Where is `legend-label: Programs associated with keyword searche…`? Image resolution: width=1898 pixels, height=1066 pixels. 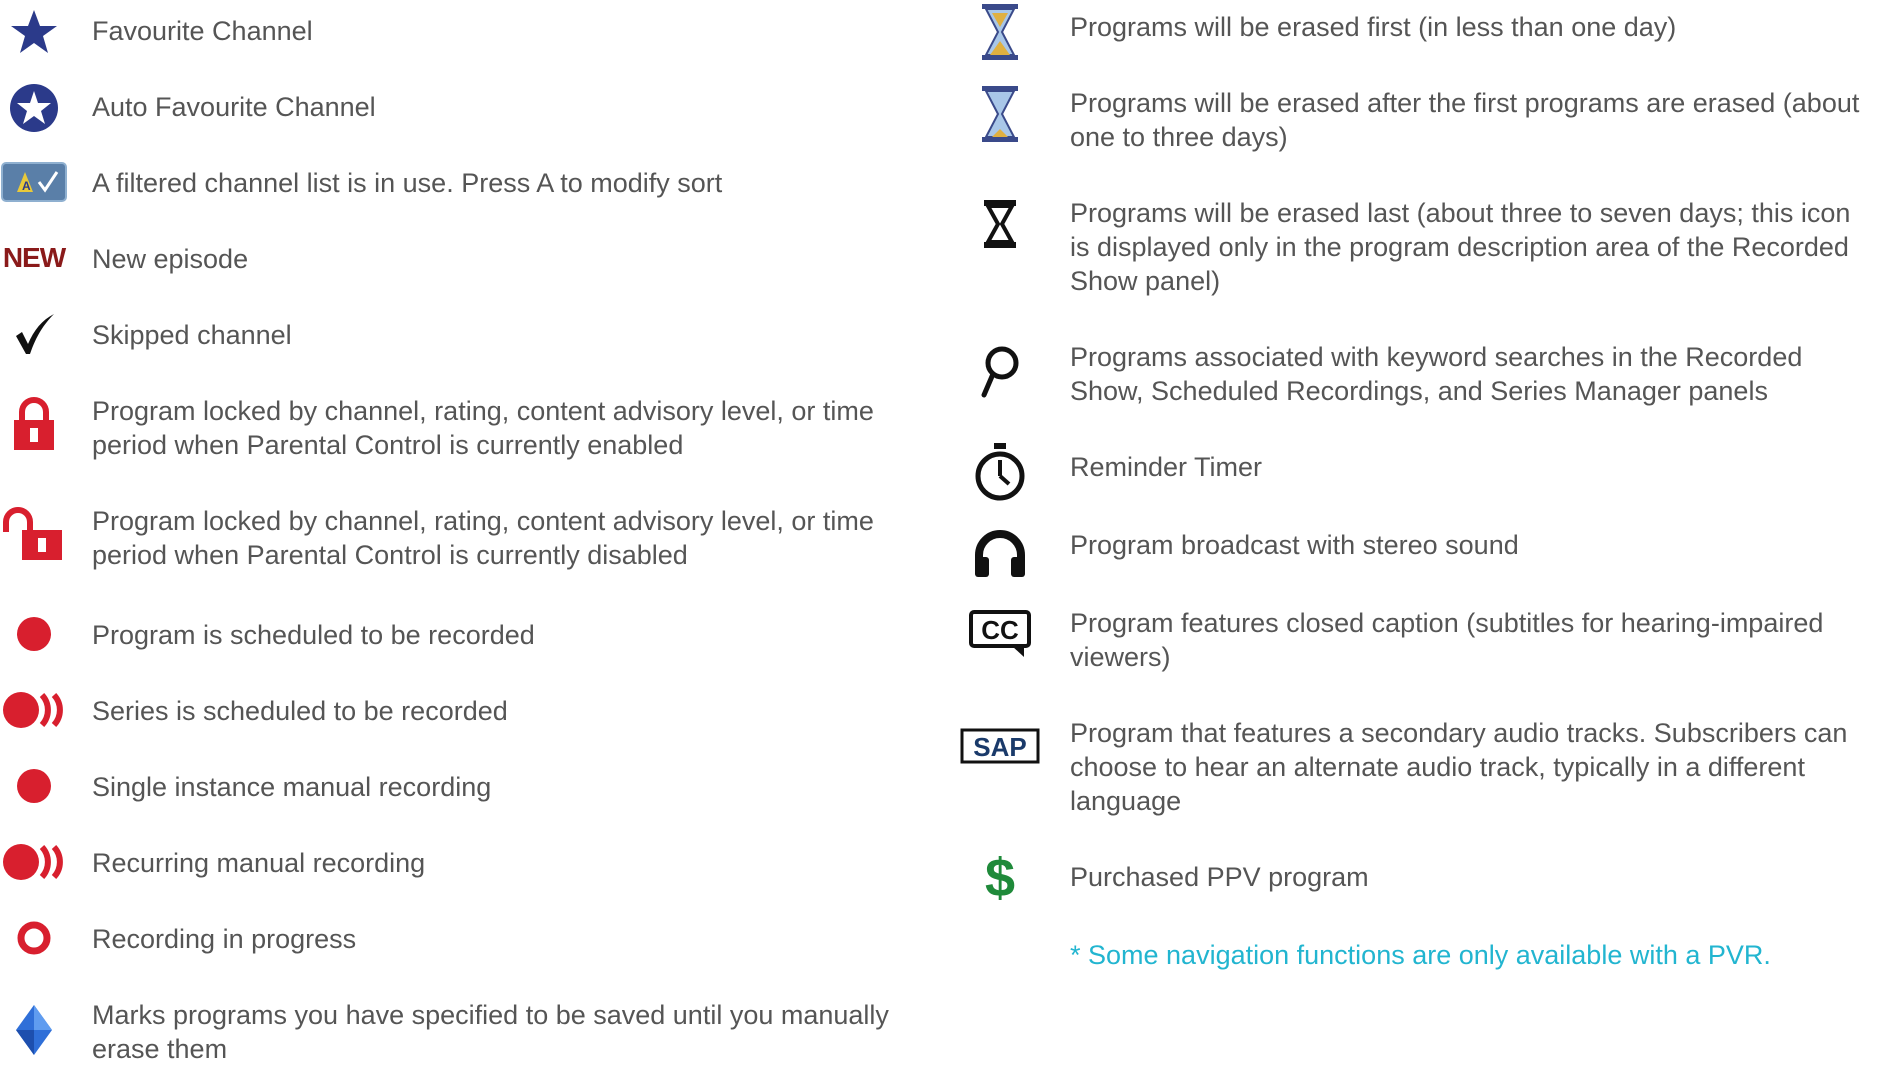 legend-label: Programs associated with keyword searche… is located at coordinates (1436, 374).